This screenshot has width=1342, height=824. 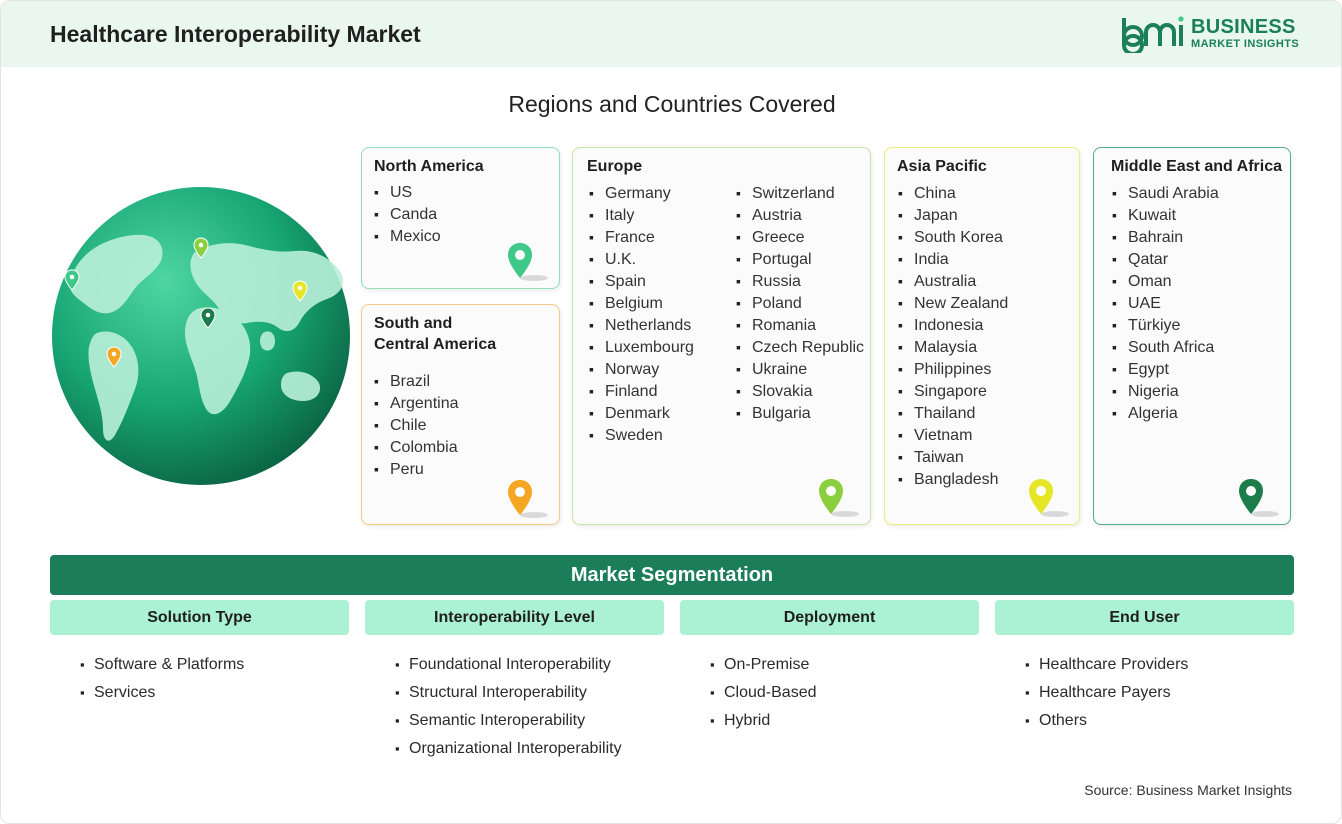 I want to click on list-item: Foundational Interoperability, so click(x=529, y=665).